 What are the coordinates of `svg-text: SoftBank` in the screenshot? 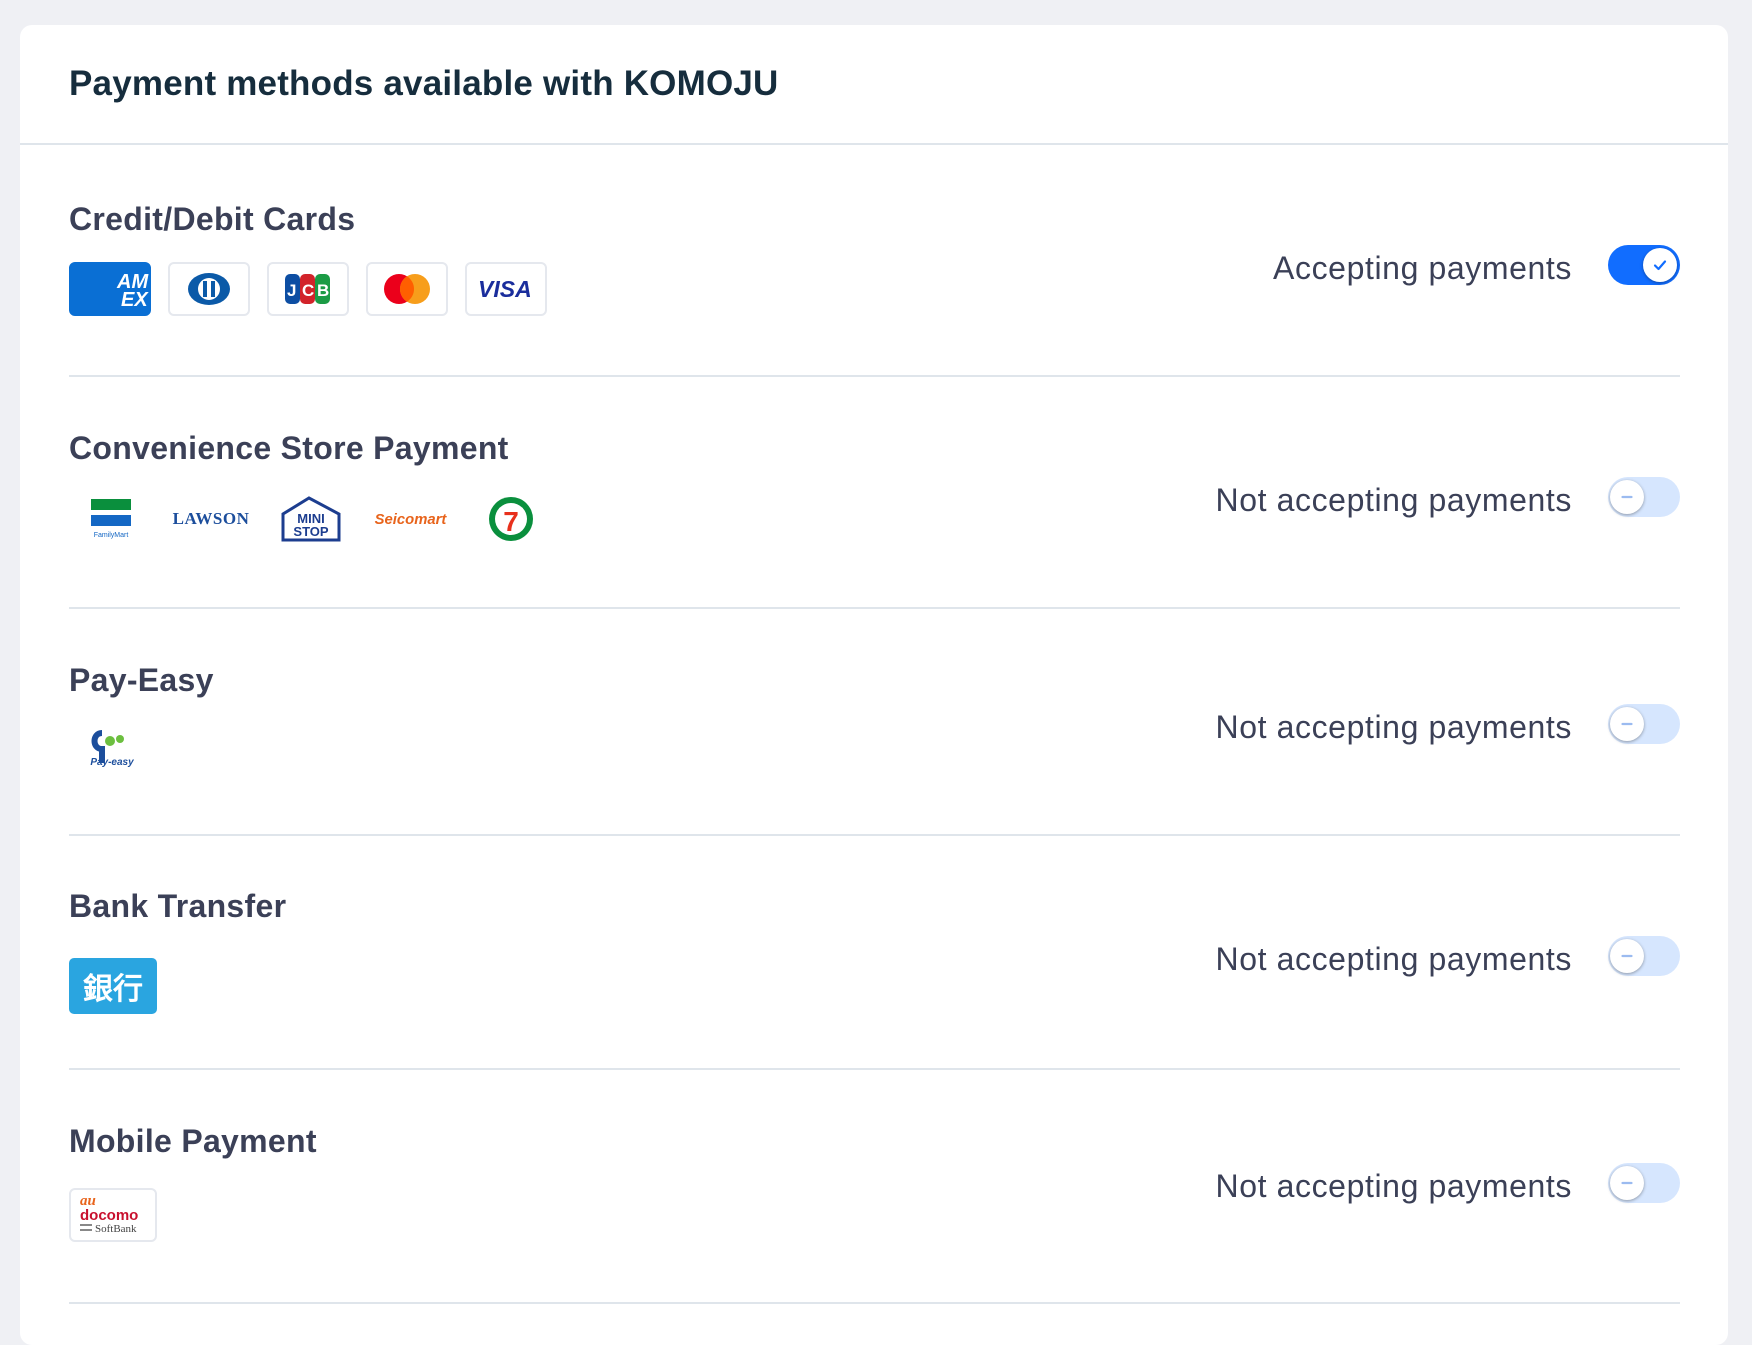 It's located at (116, 1229).